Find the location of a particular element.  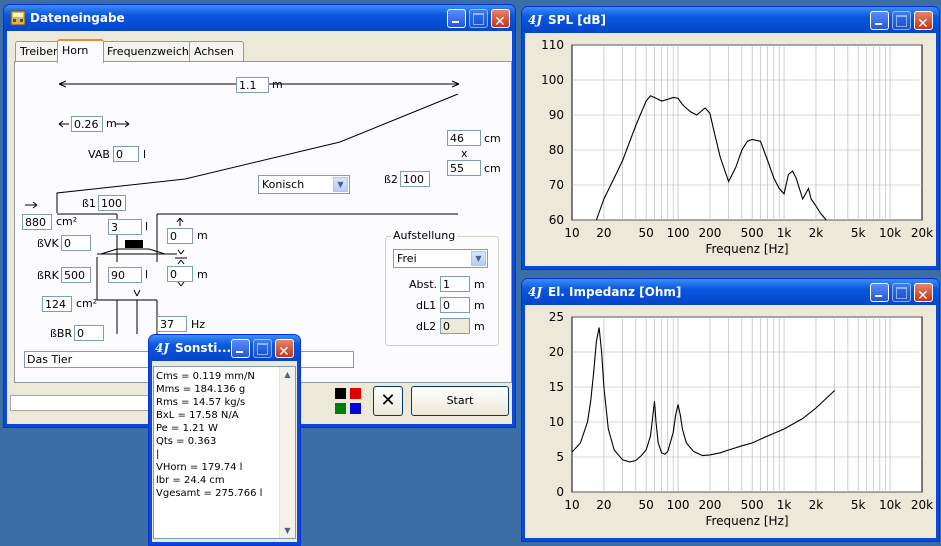

tab-frequenzweiche: Frequenzweiche is located at coordinates (149, 51).